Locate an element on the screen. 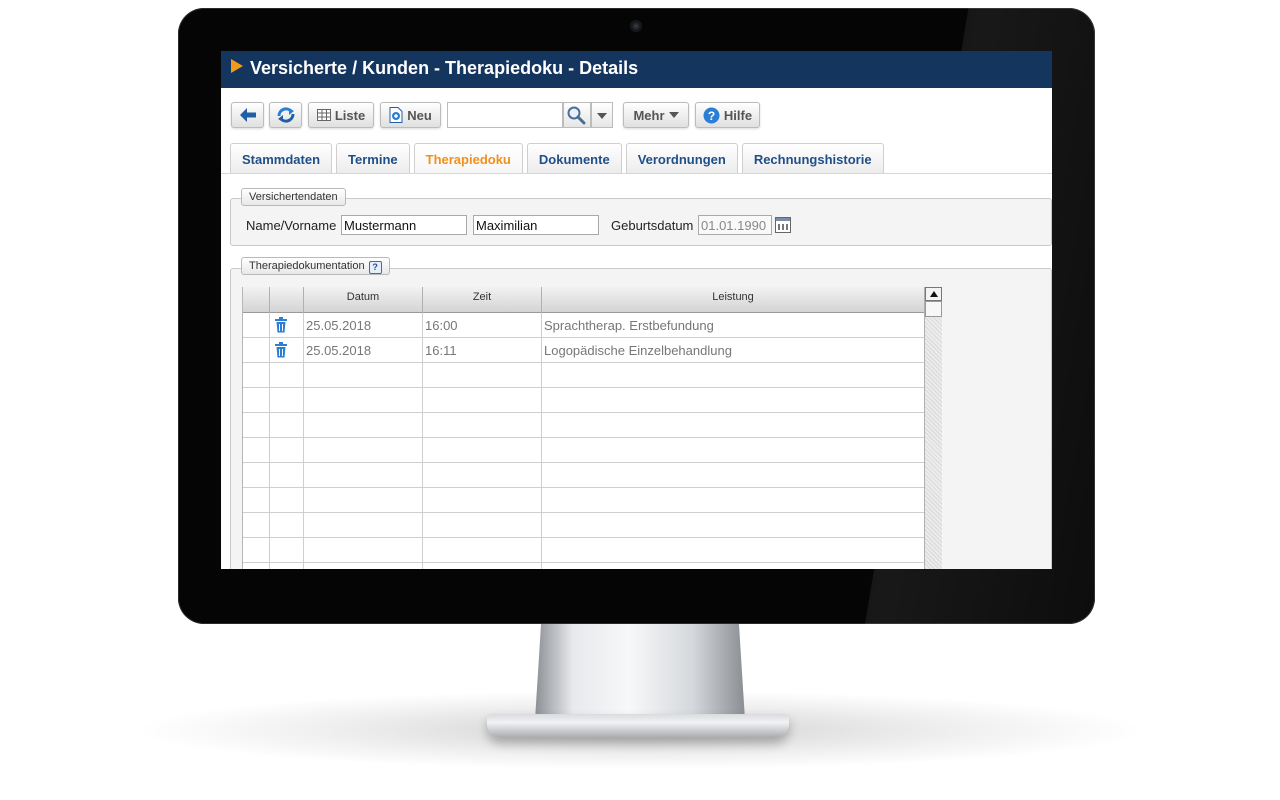  refresh-button is located at coordinates (285, 115).